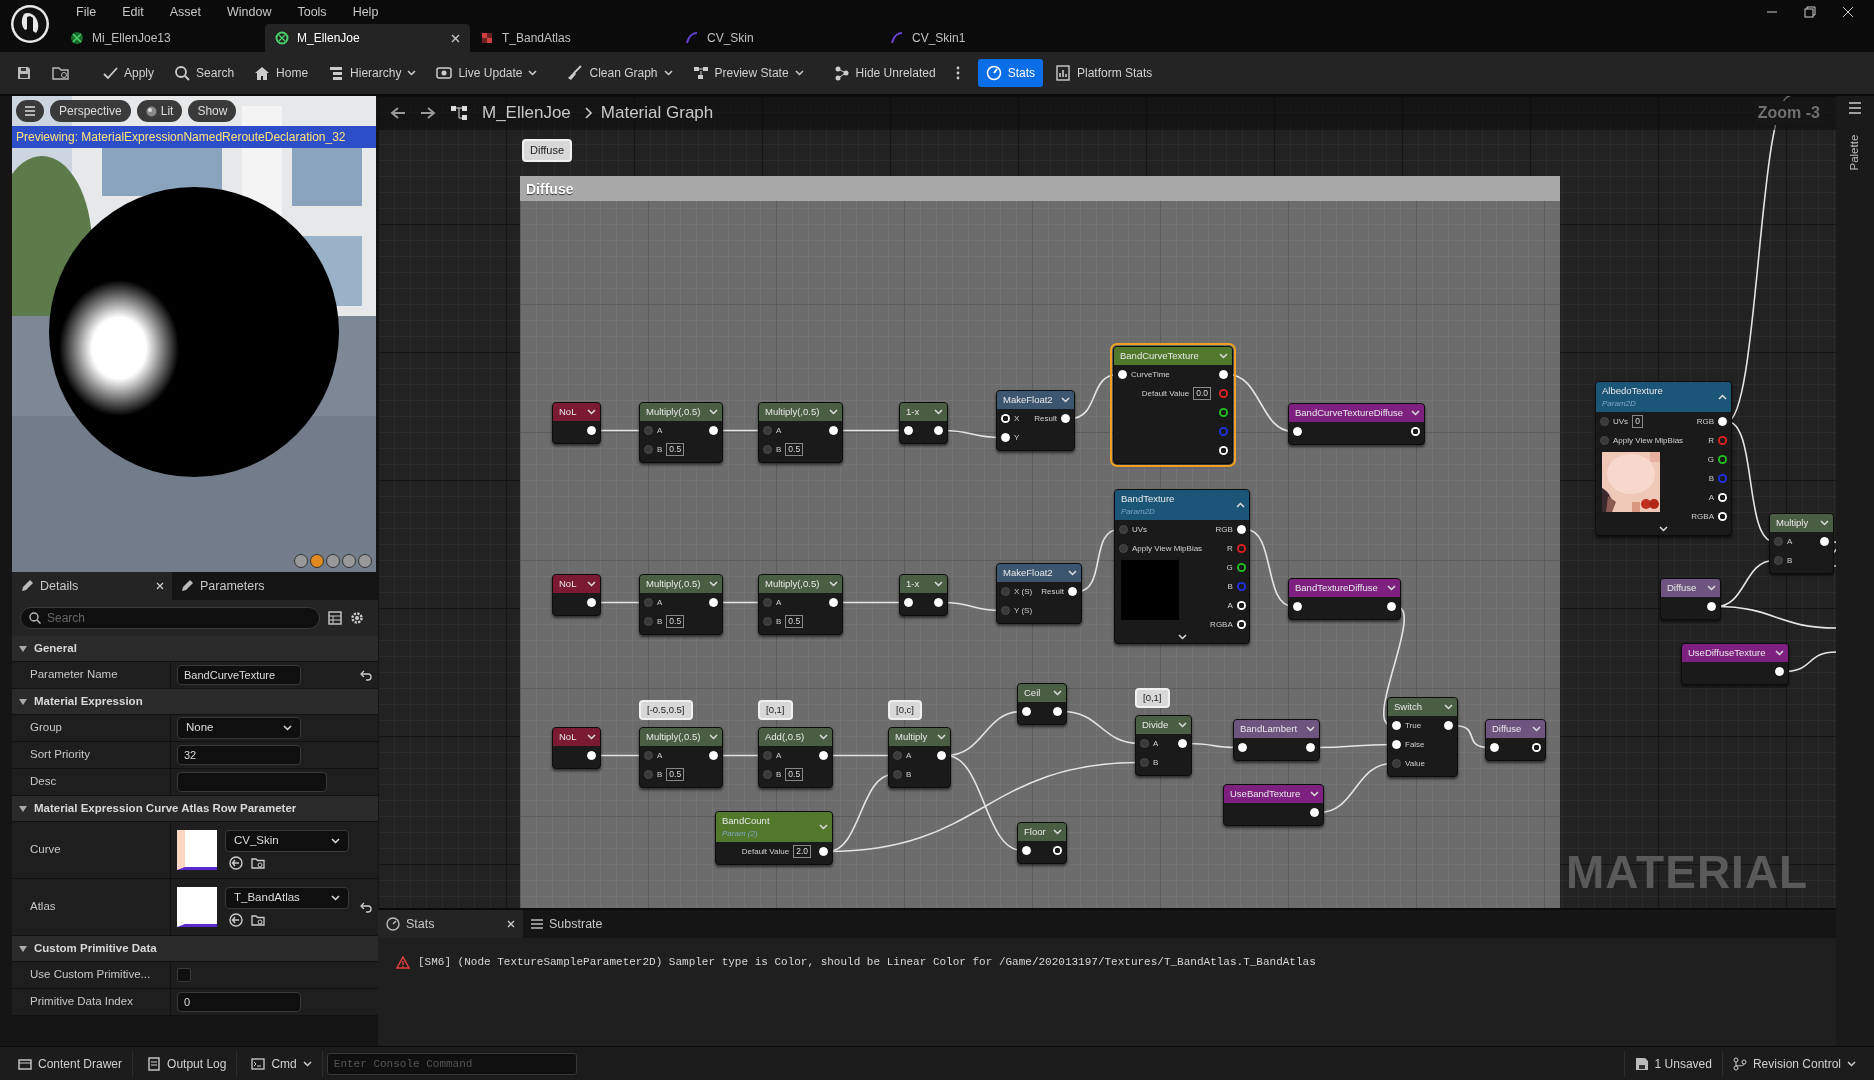 Image resolution: width=1874 pixels, height=1080 pixels. I want to click on toolbar-button: Clean Graph, so click(620, 73).